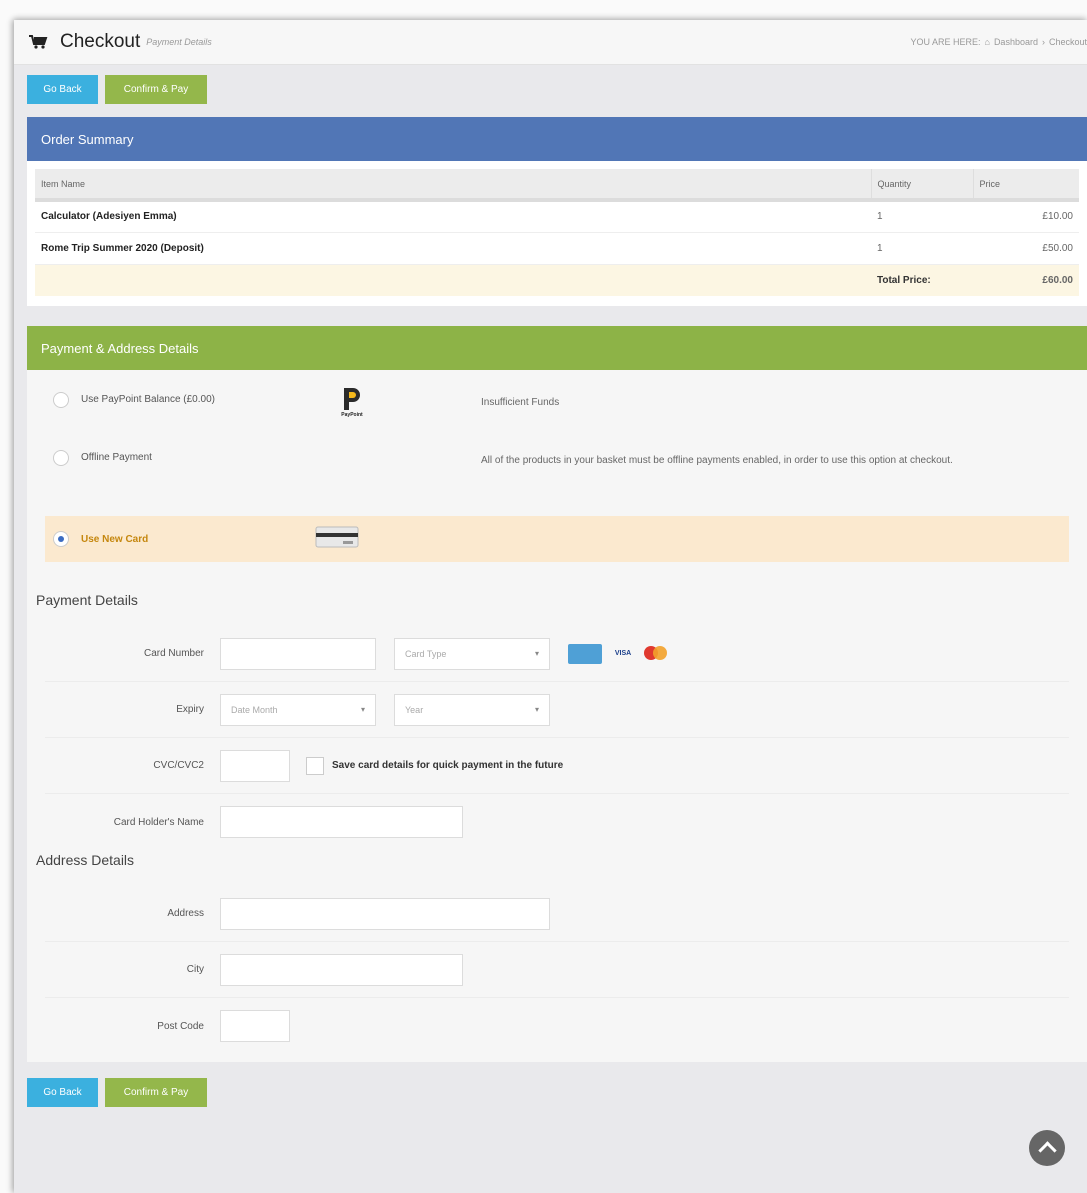 The width and height of the screenshot is (1087, 1193). What do you see at coordinates (158, 822) in the screenshot?
I see `card-holder-label: Card Holder's Name` at bounding box center [158, 822].